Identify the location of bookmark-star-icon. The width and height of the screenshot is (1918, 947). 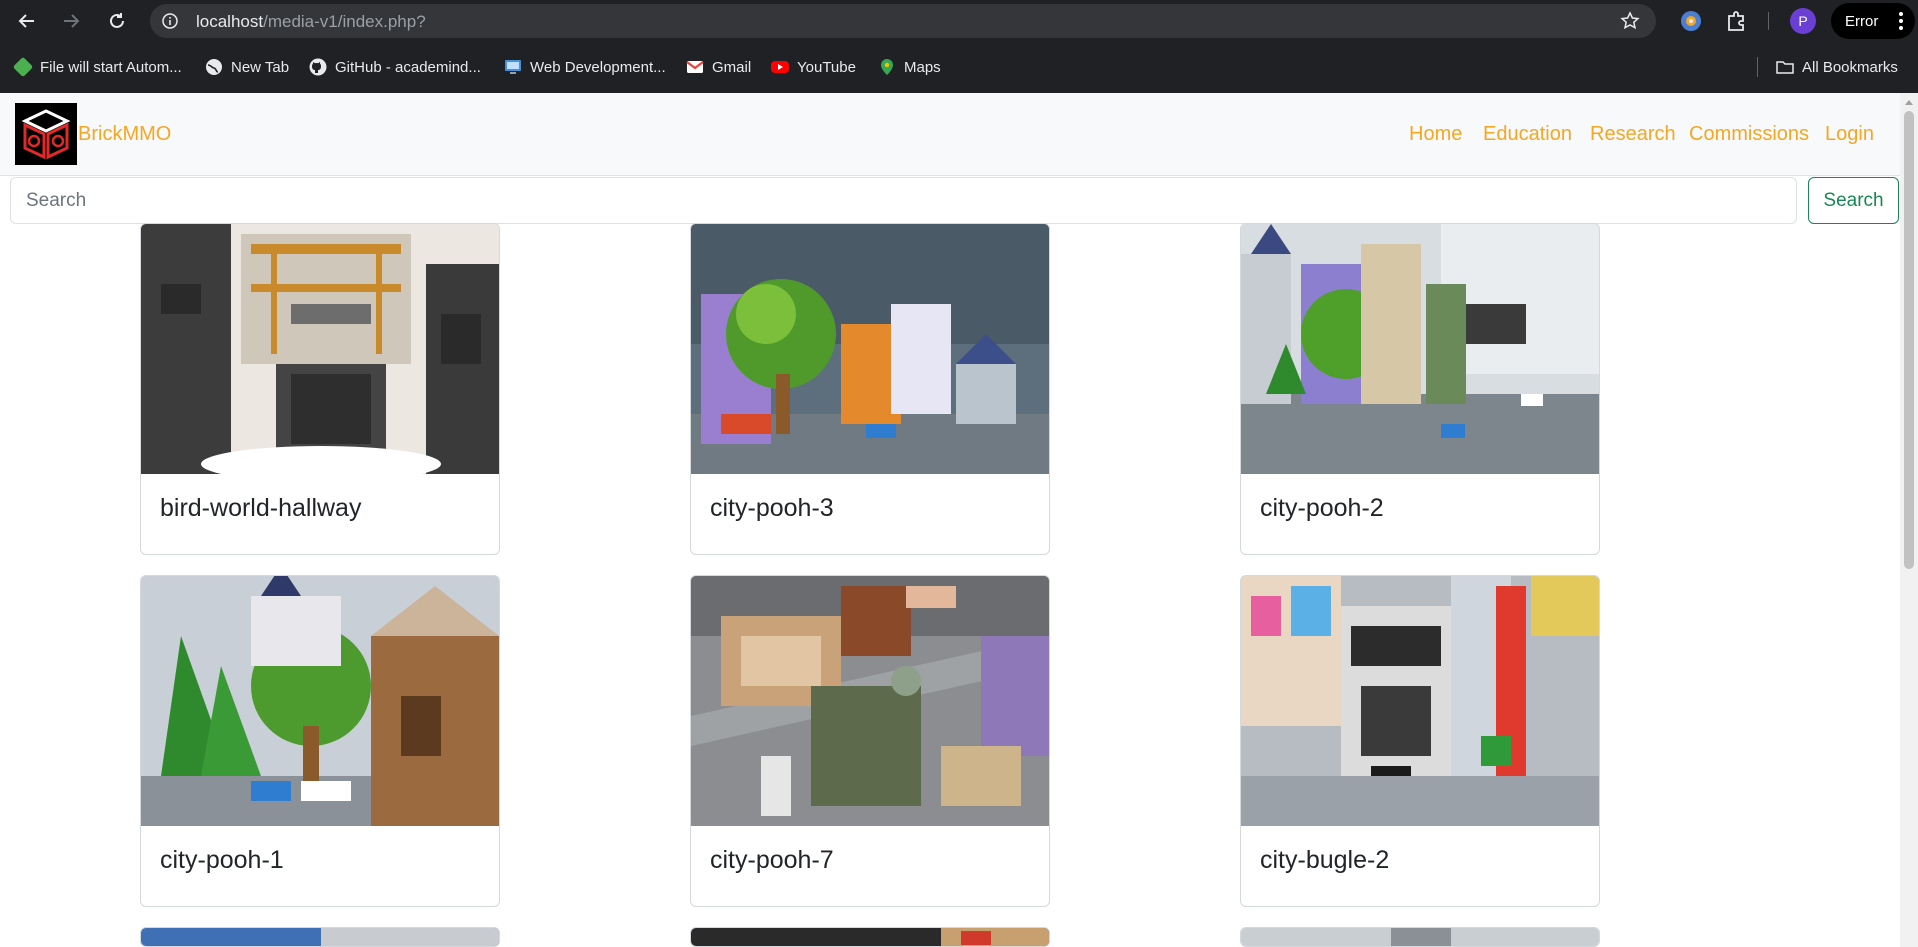
(1630, 21).